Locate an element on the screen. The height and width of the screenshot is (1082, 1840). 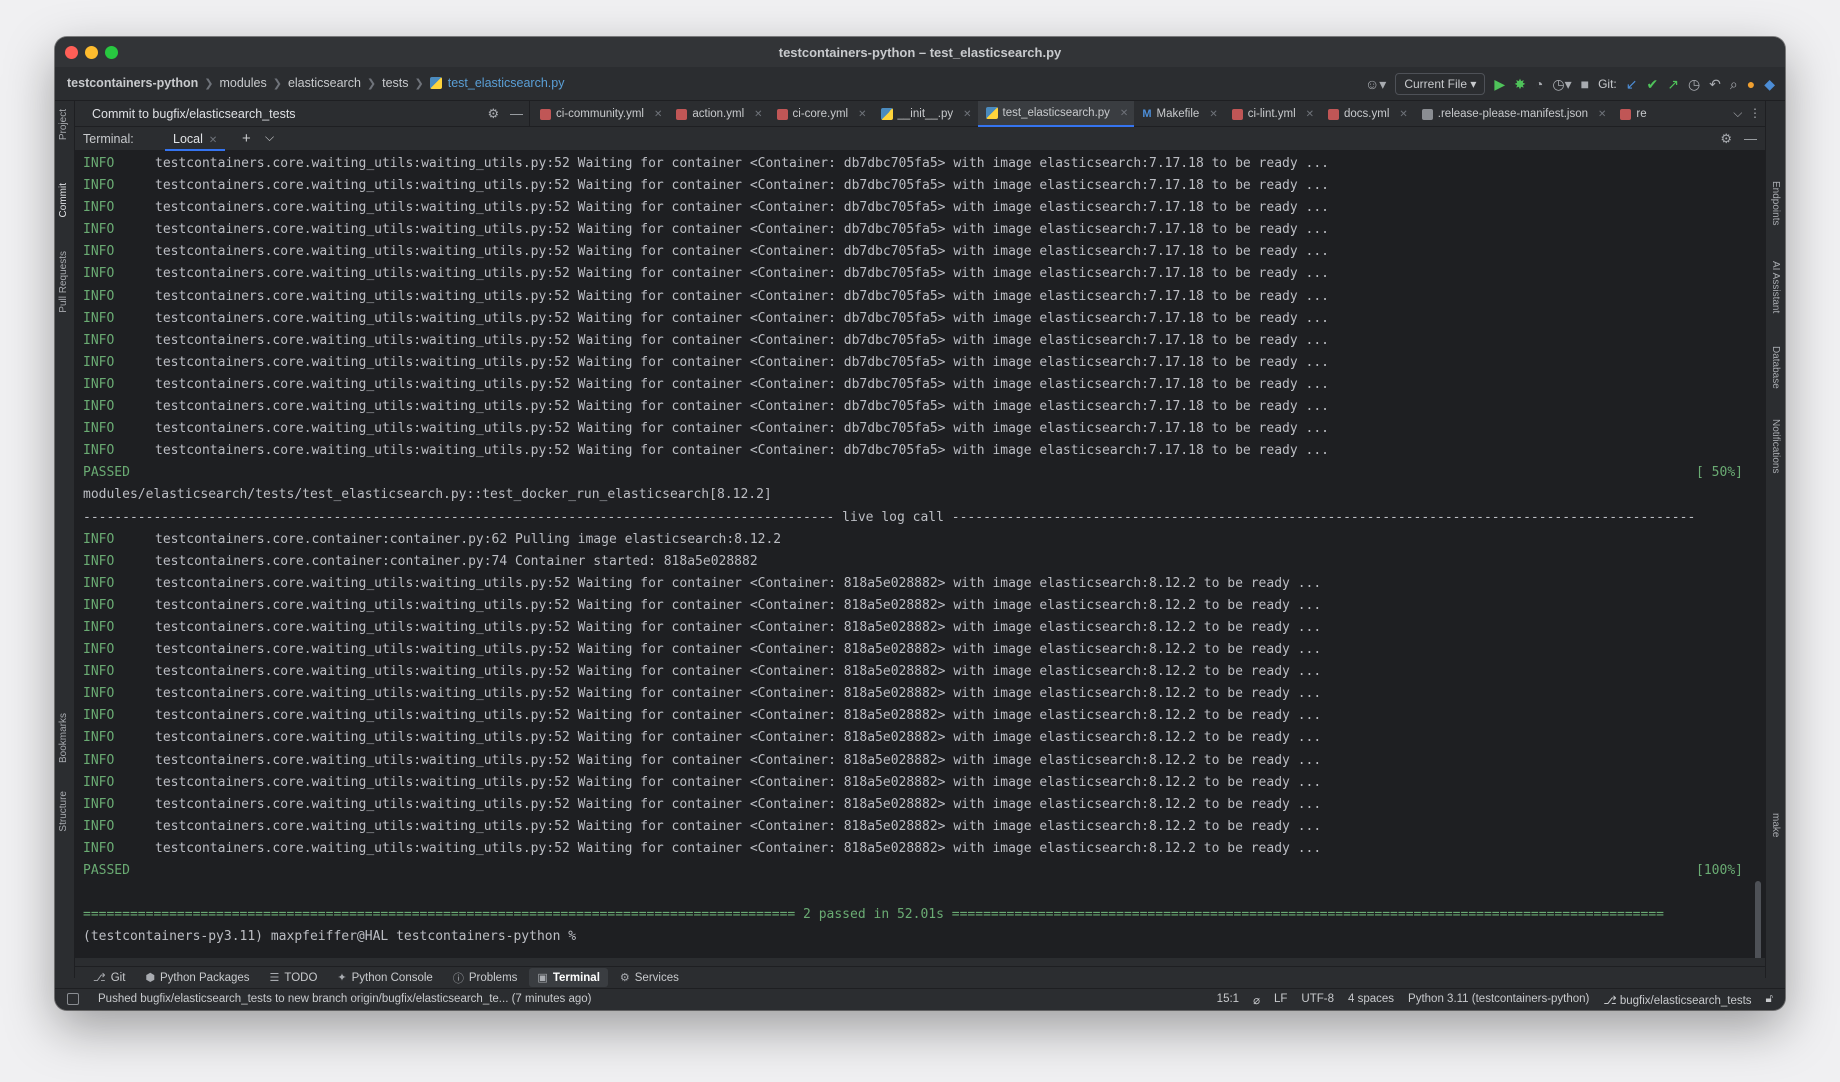
readonly-toggle-icon: ⌀ is located at coordinates (1256, 1000).